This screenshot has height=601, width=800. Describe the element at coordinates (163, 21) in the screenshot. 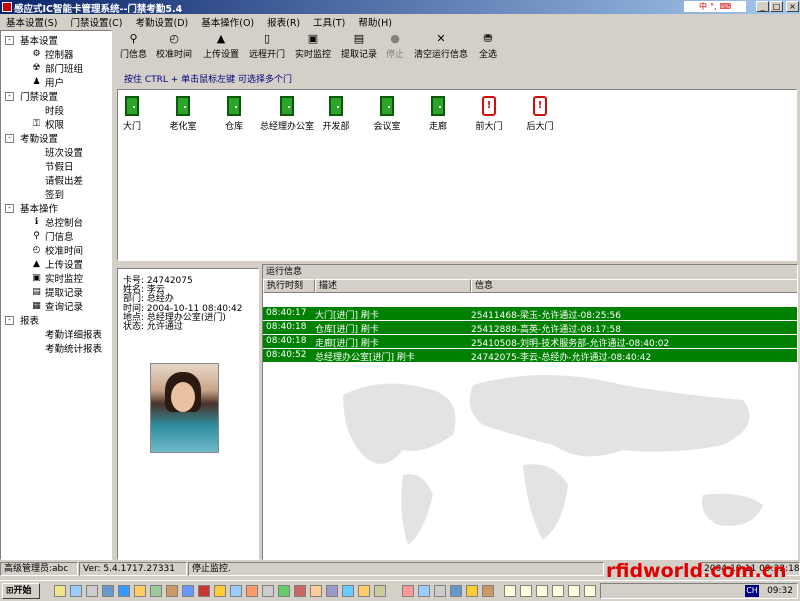

I see `menu-attendance-settings: 考勤设置(D)` at that location.